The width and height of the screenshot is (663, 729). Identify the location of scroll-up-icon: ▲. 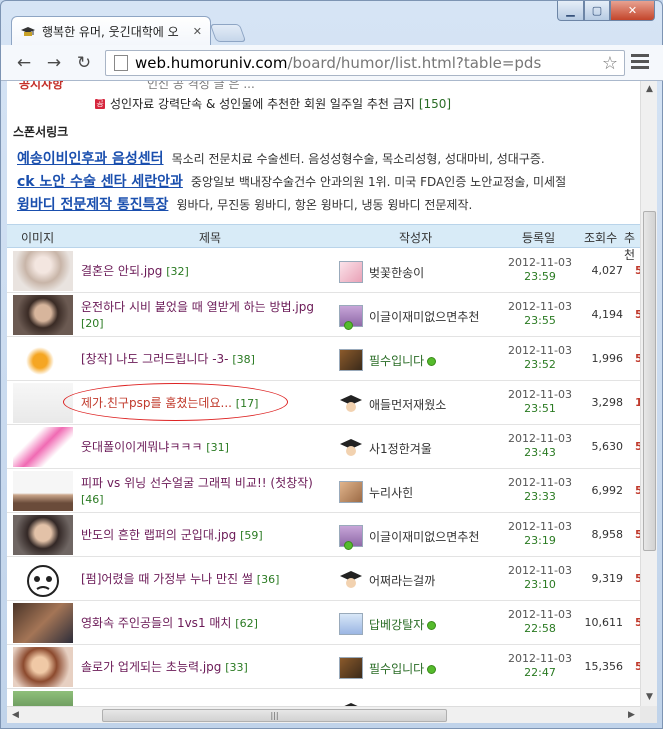
(649, 89).